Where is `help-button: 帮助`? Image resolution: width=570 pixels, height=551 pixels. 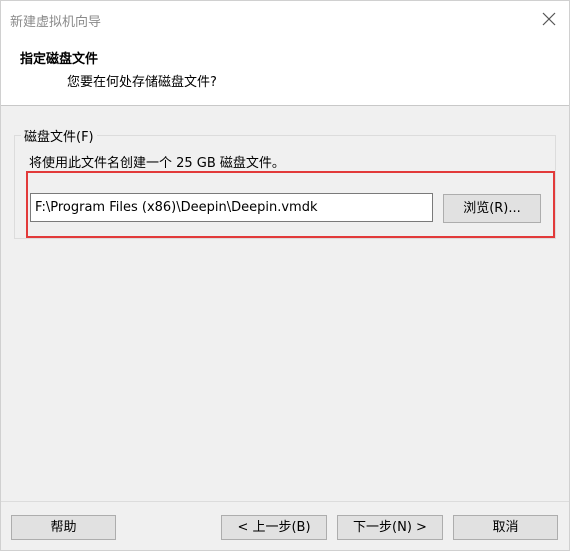
help-button: 帮助 is located at coordinates (63, 527).